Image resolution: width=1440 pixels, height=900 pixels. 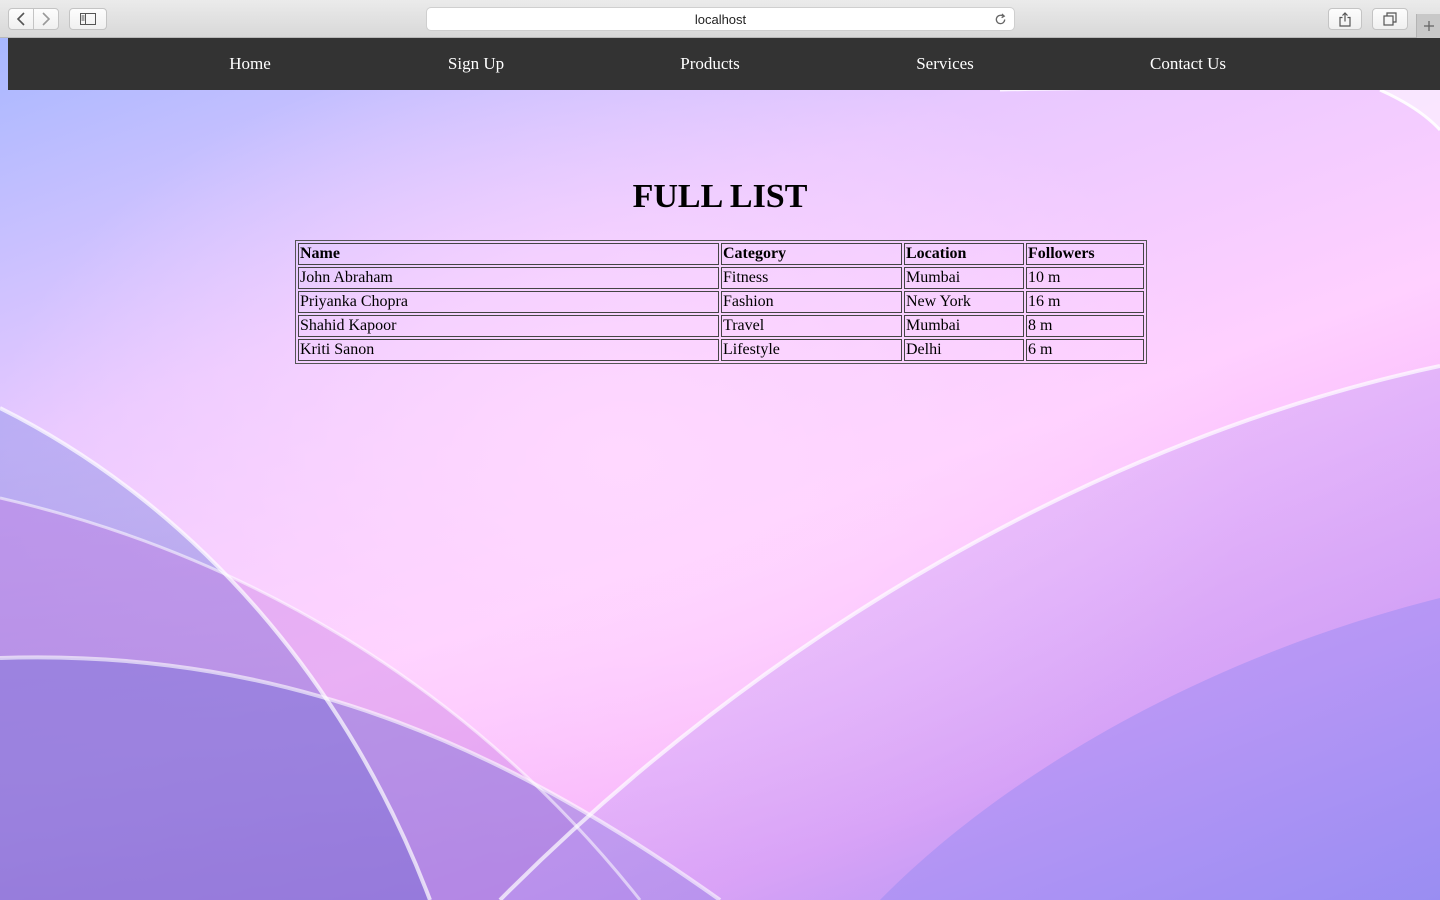 I want to click on table-row: Shahid Kapoor Travel Mumbai 8 m, so click(x=721, y=326).